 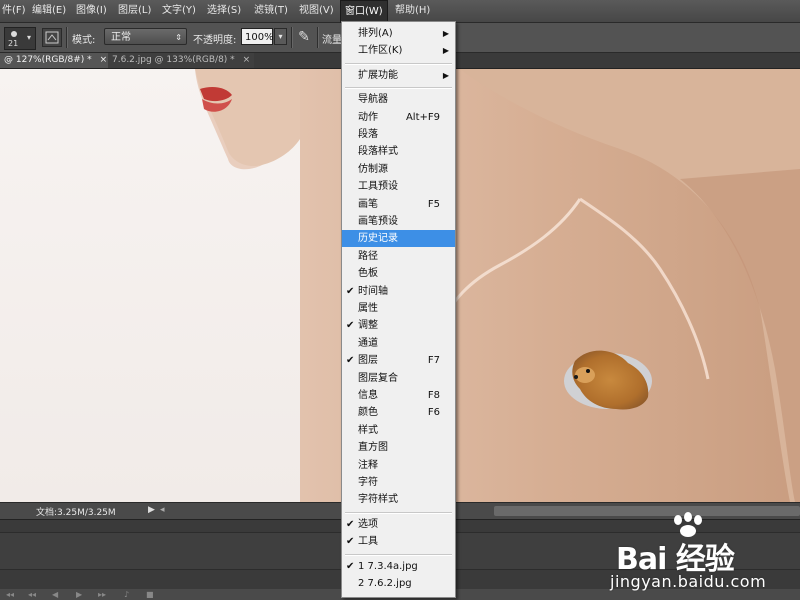 I want to click on menu-item-label: 通道, so click(x=368, y=343).